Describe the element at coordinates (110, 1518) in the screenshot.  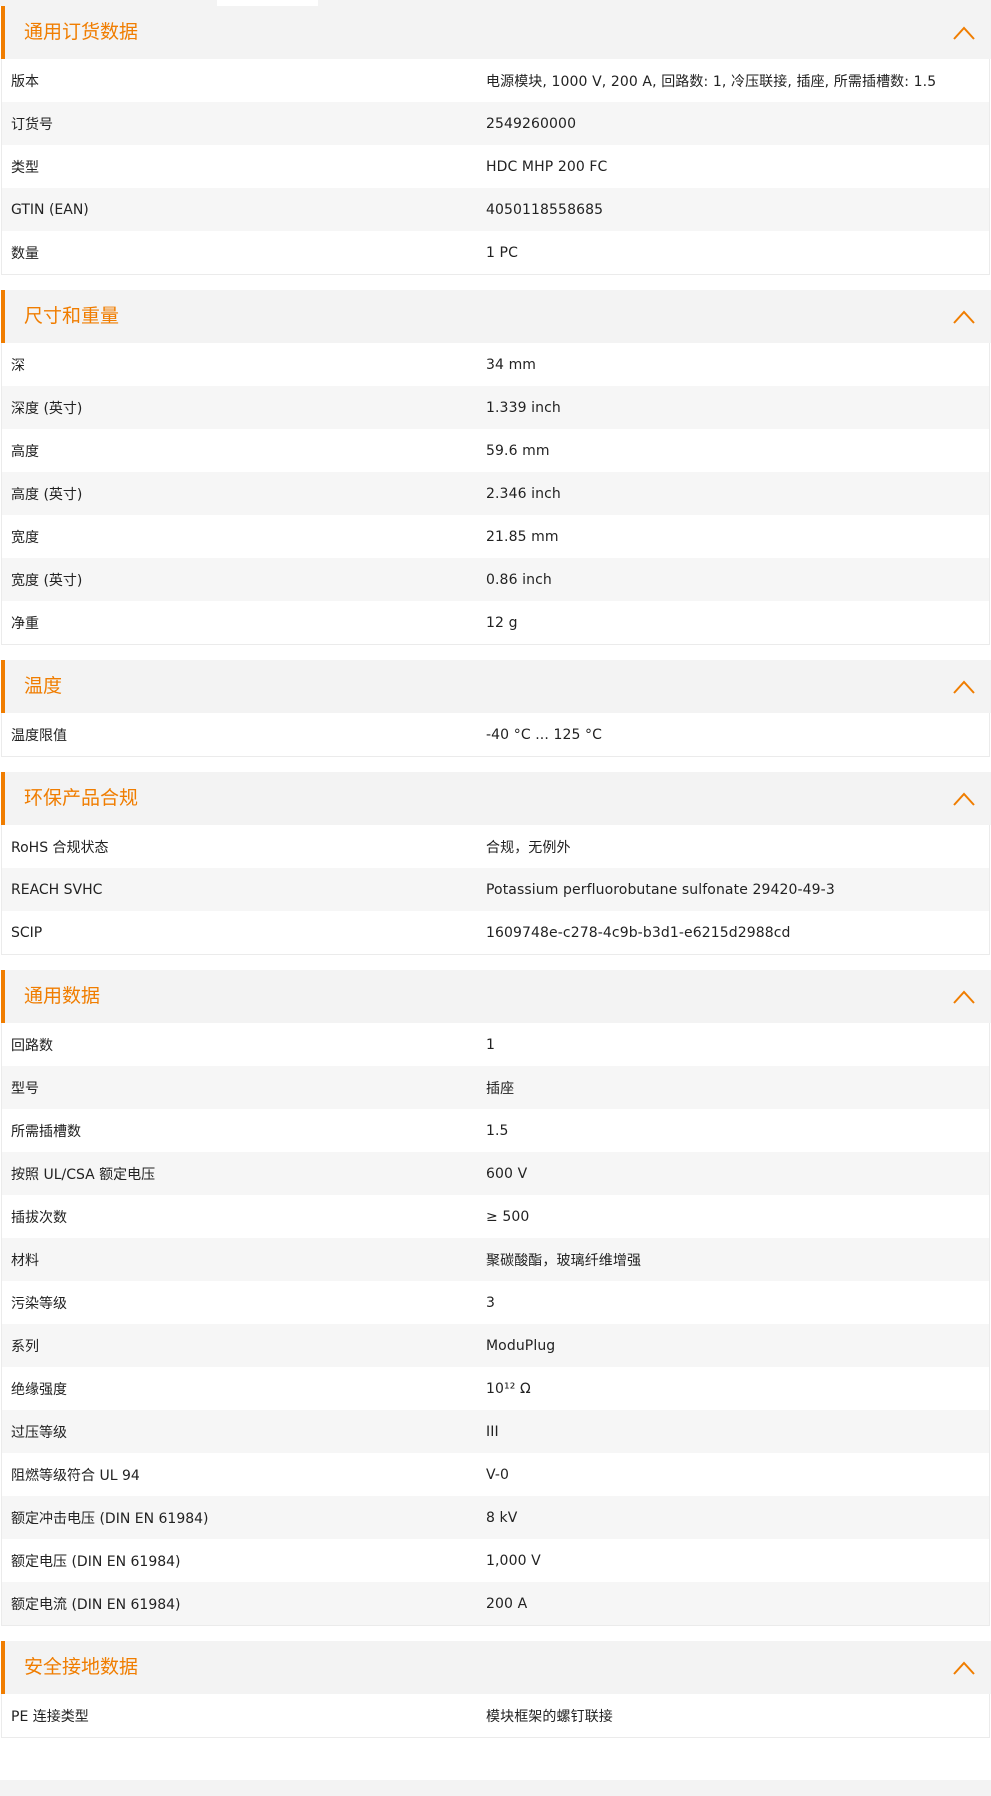
I see `row-label: 额定冲击电压 (DIN EN 61984)` at that location.